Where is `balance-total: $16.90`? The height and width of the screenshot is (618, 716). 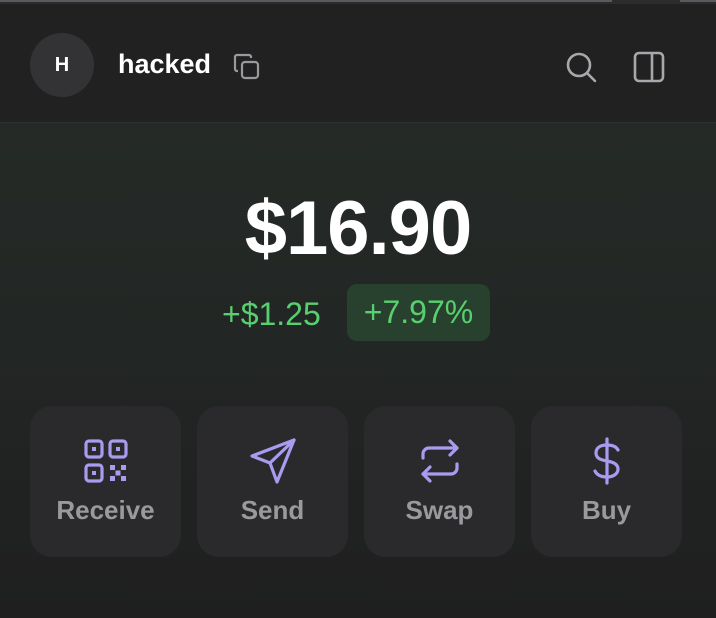 balance-total: $16.90 is located at coordinates (358, 228).